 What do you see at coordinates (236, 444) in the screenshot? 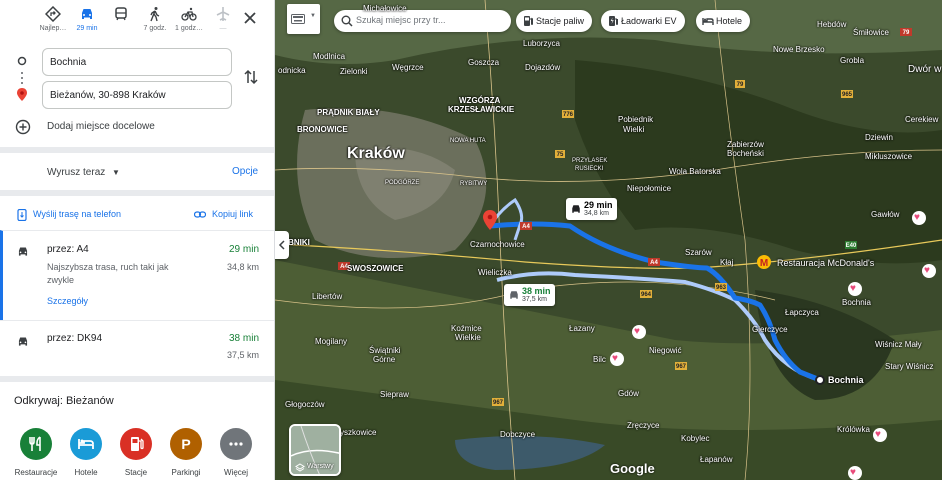
I see `more-icon` at bounding box center [236, 444].